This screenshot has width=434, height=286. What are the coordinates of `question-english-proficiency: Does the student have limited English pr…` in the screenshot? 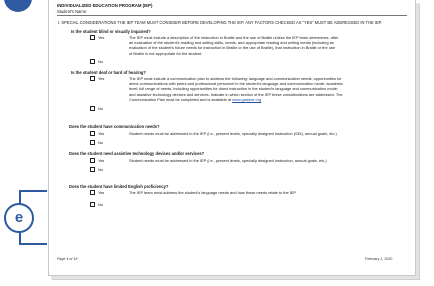 It's located at (119, 186).